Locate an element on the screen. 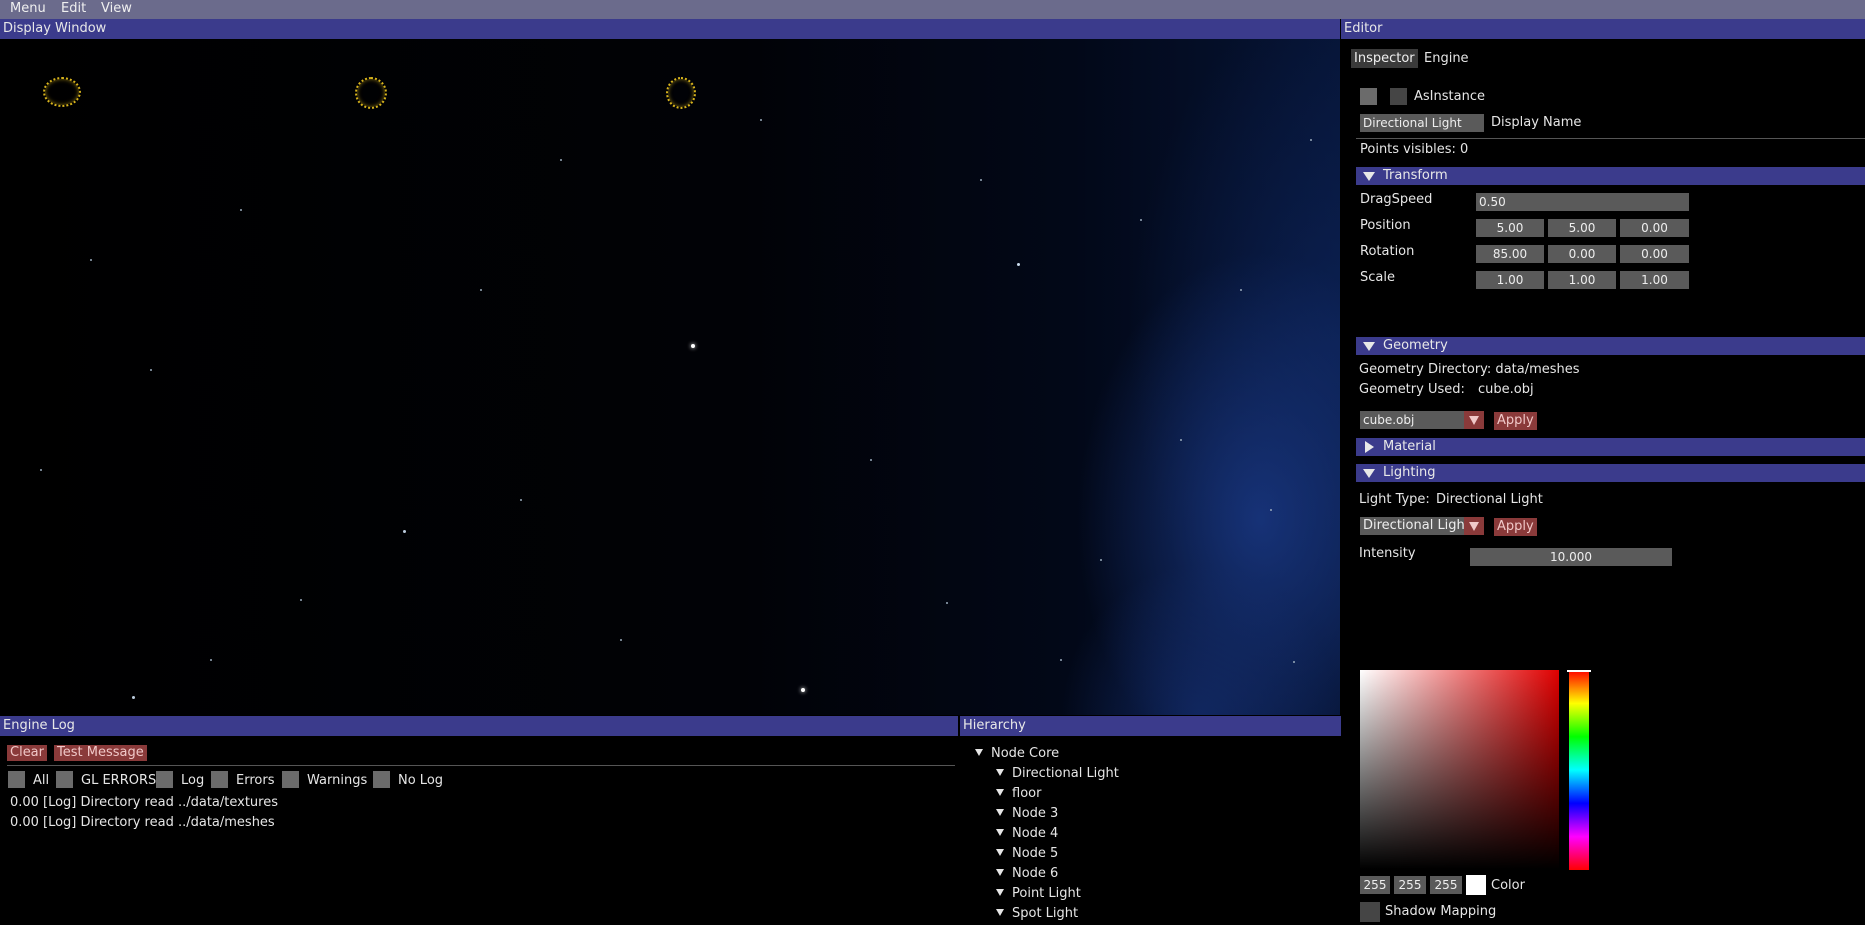  engine-log-title: Engine Log is located at coordinates (479, 726).